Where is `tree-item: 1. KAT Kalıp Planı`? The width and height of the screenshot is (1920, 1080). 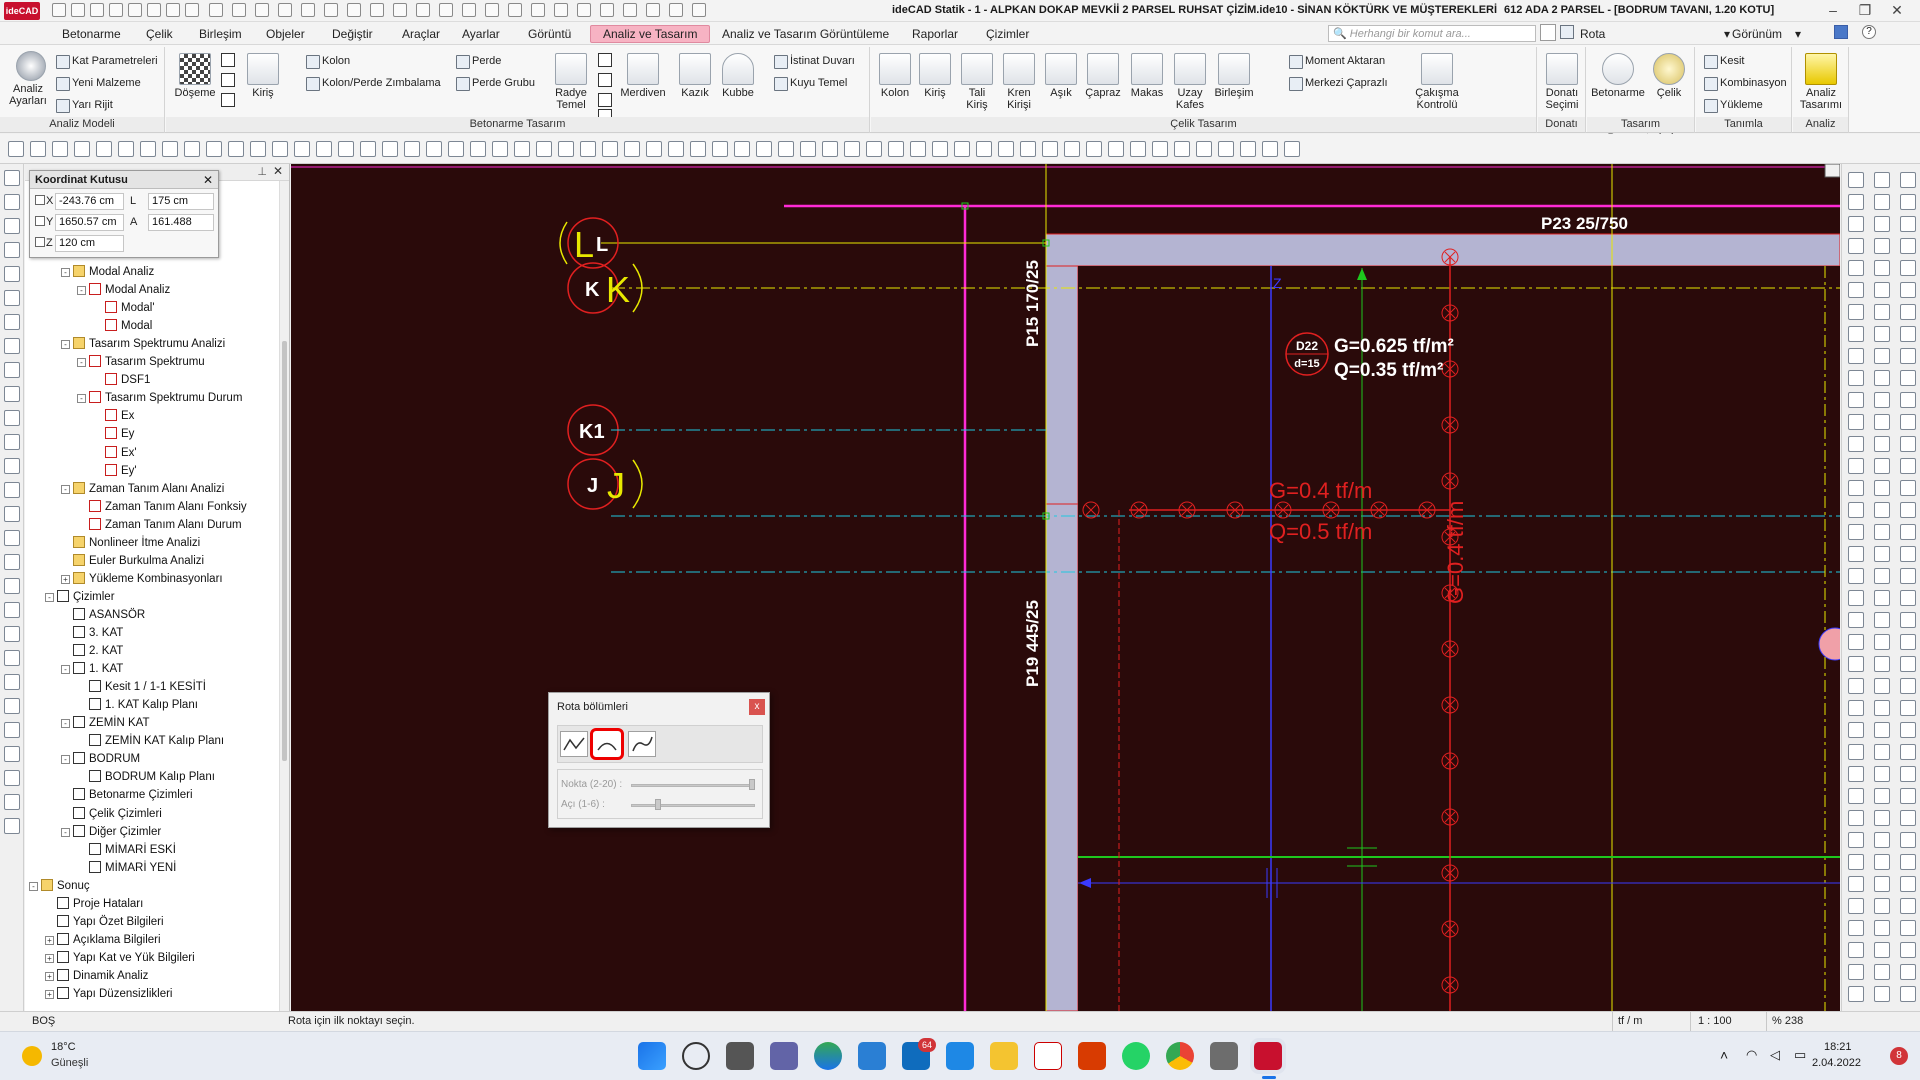
tree-item: 1. KAT Kalıp Planı is located at coordinates (137, 705).